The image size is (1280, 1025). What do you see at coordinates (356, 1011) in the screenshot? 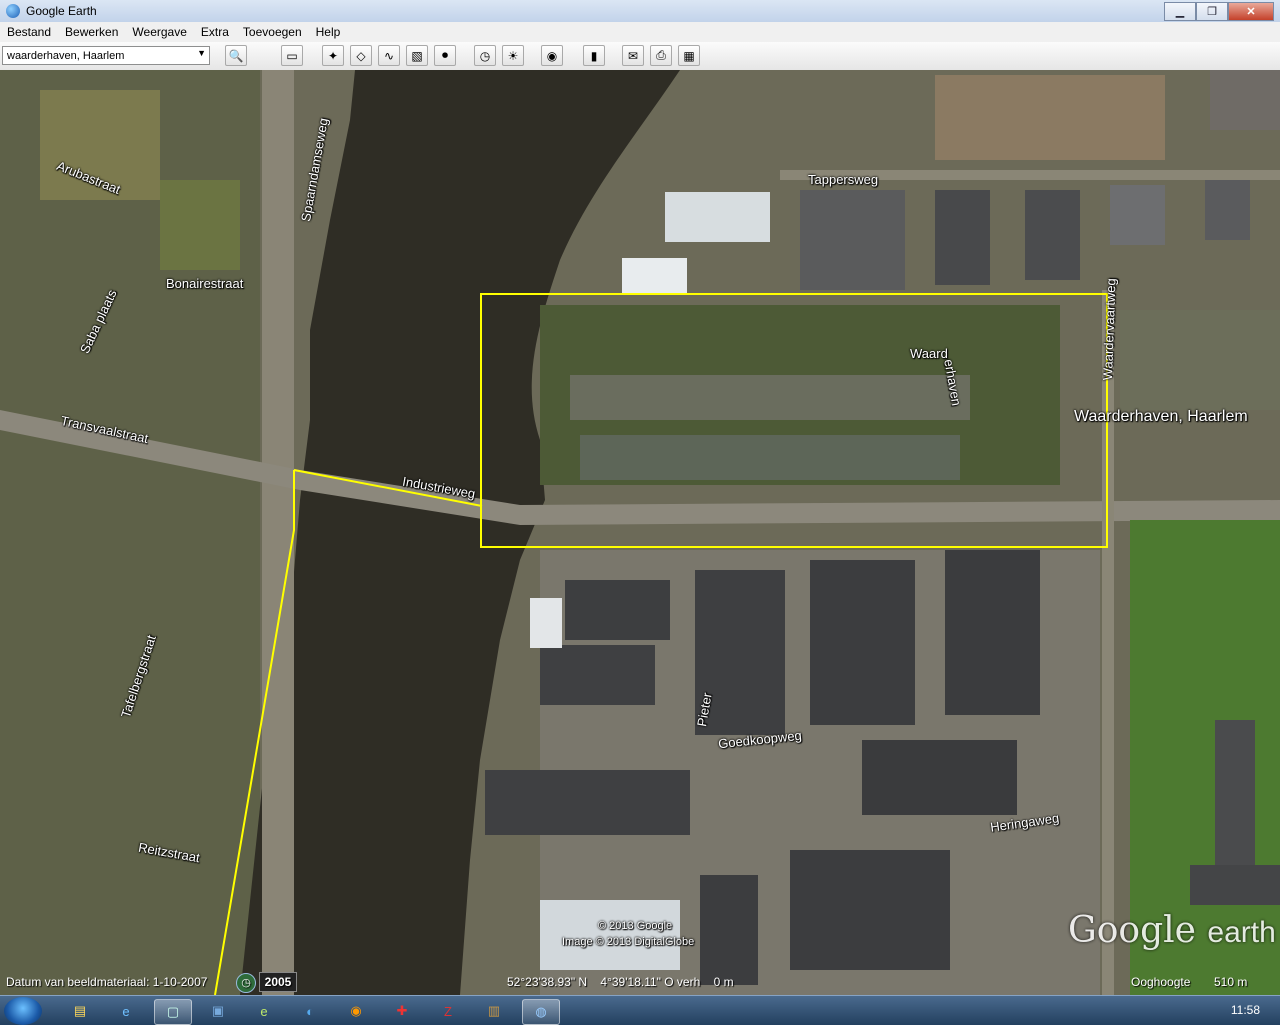
I see `firefox-icon: ◉` at bounding box center [356, 1011].